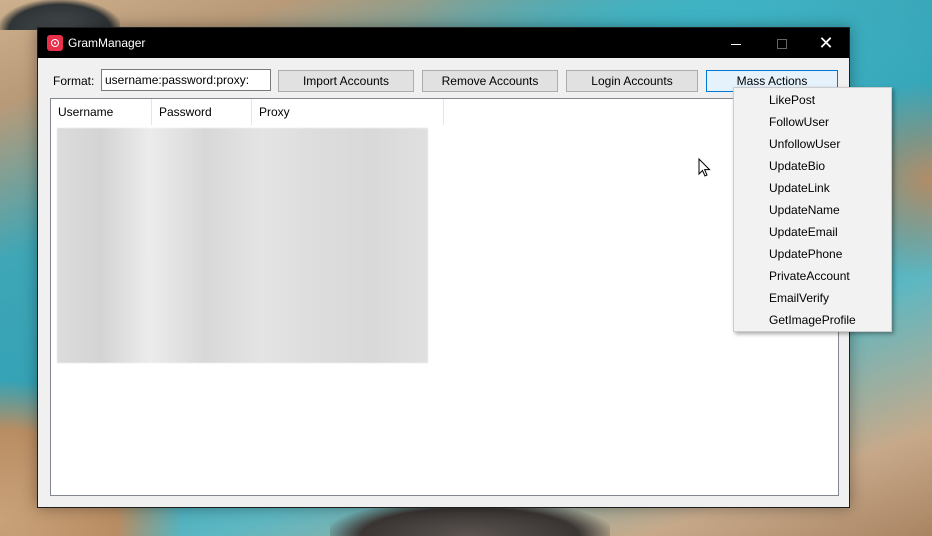  I want to click on menu-item-updatebio: UpdateBio, so click(812, 166).